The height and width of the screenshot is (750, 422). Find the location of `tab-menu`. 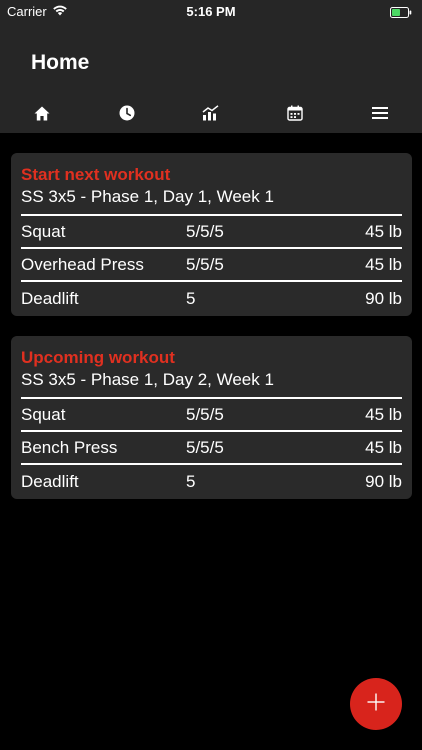

tab-menu is located at coordinates (380, 113).